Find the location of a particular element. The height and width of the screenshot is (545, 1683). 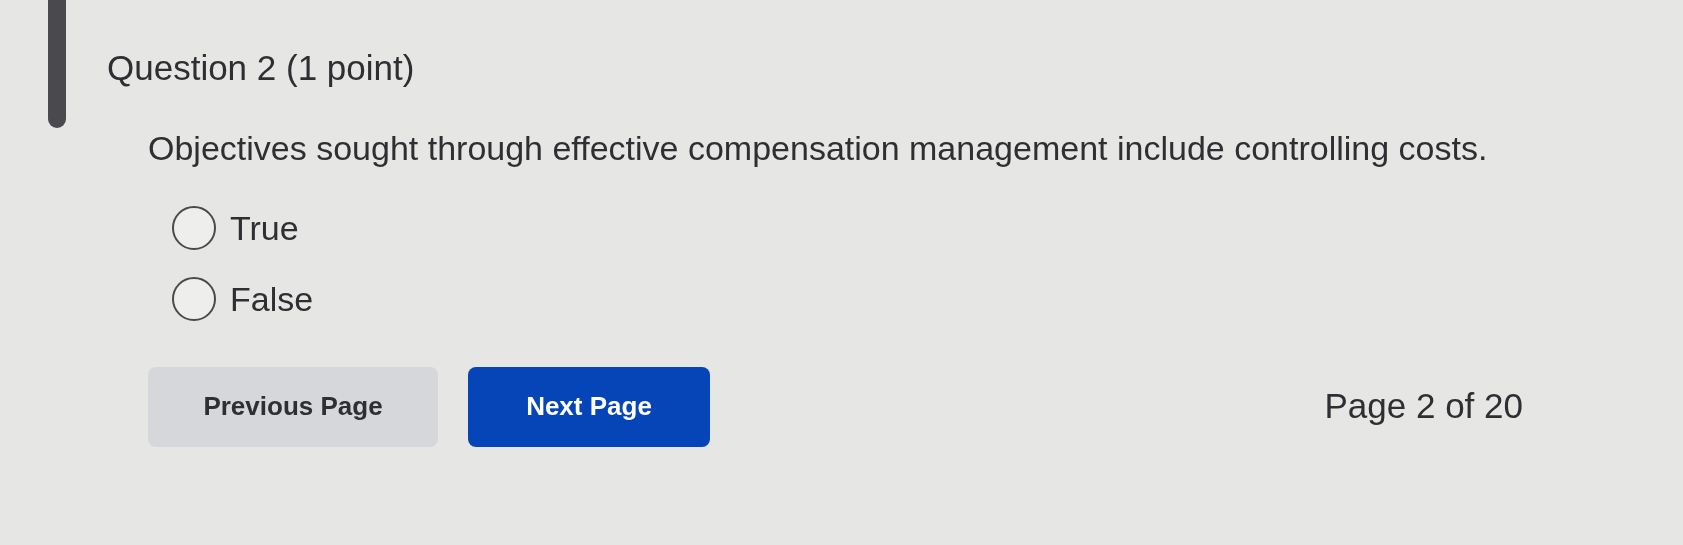

question-text: Objectives sought through effective compensation management include controlling costs. is located at coordinates (818, 148).